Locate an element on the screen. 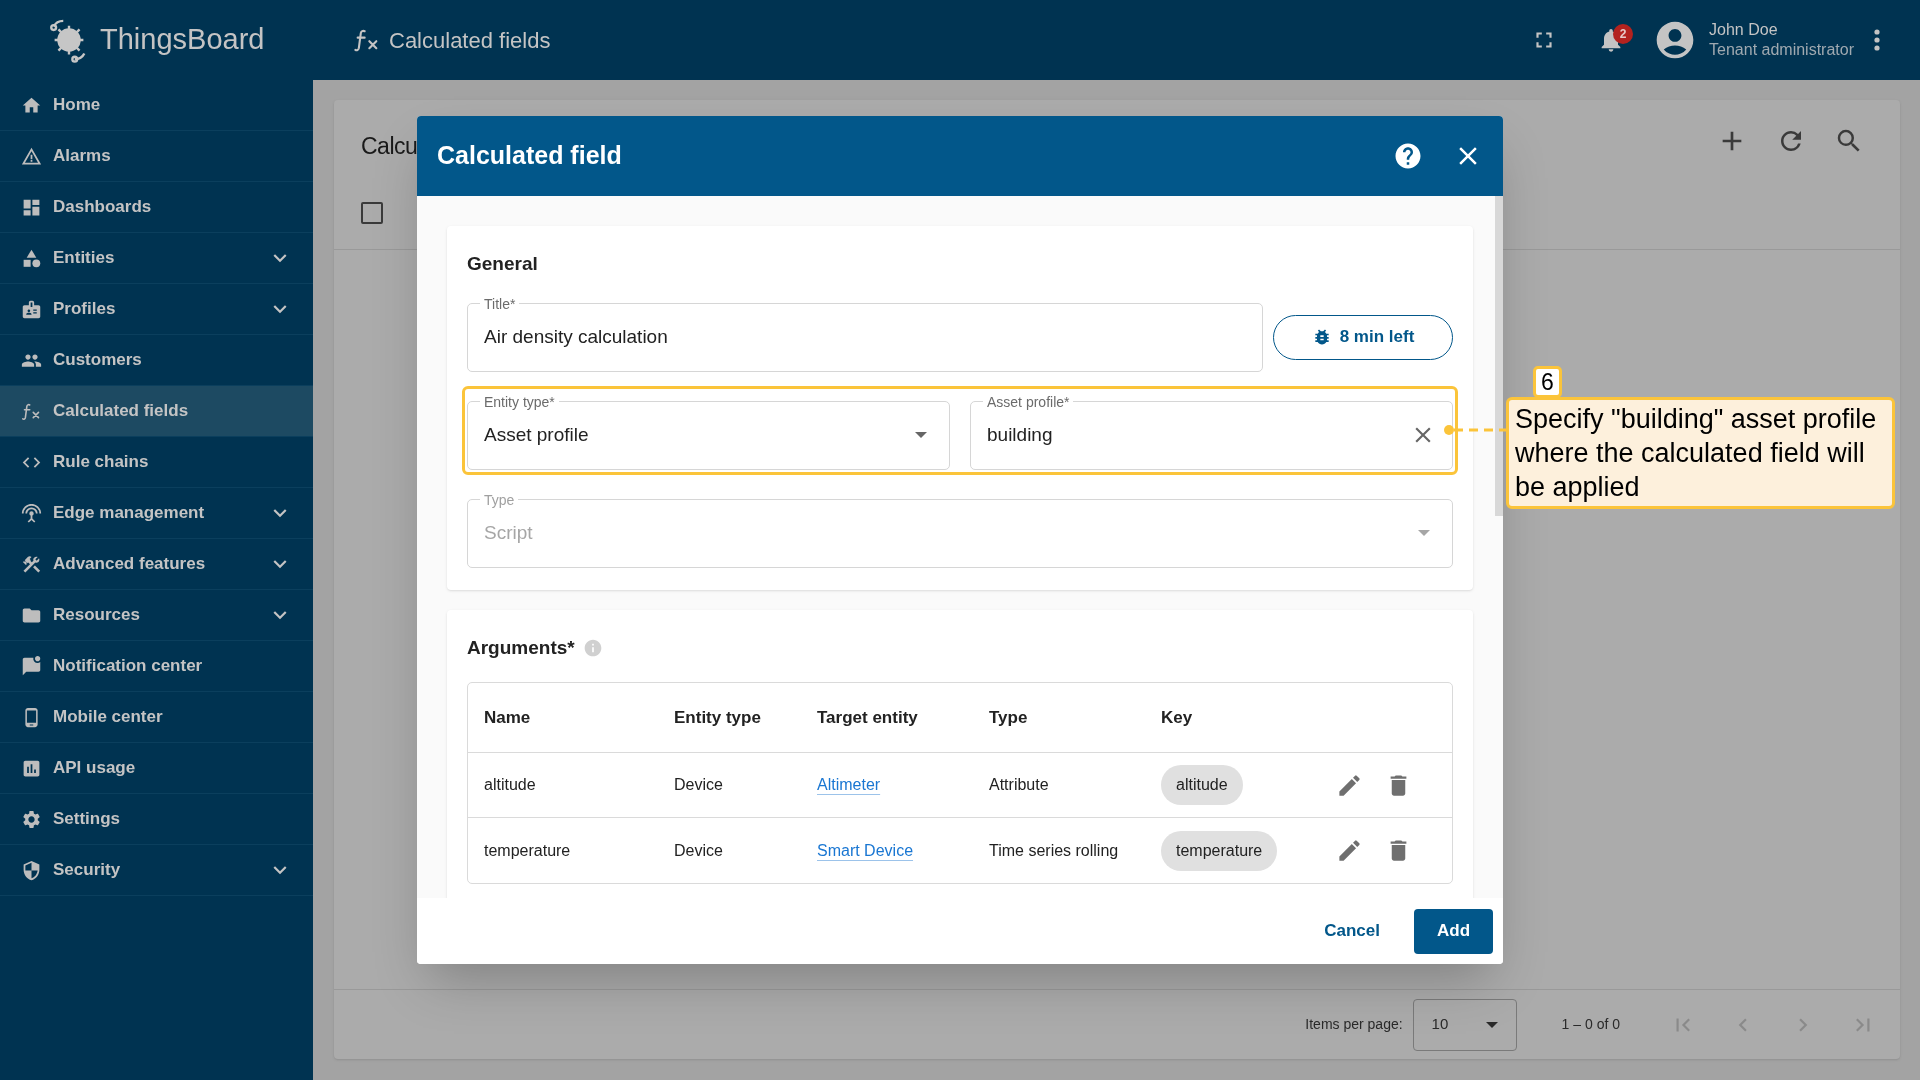 This screenshot has width=1920, height=1080. sidebar-label: Home is located at coordinates (77, 105).